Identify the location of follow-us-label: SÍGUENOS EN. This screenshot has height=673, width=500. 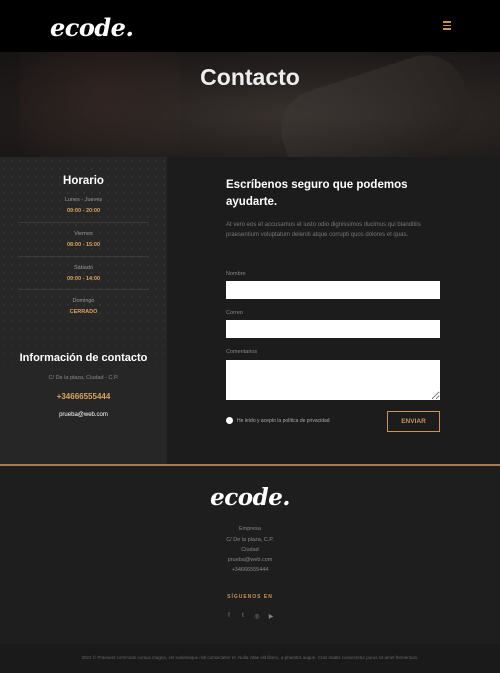
(250, 597).